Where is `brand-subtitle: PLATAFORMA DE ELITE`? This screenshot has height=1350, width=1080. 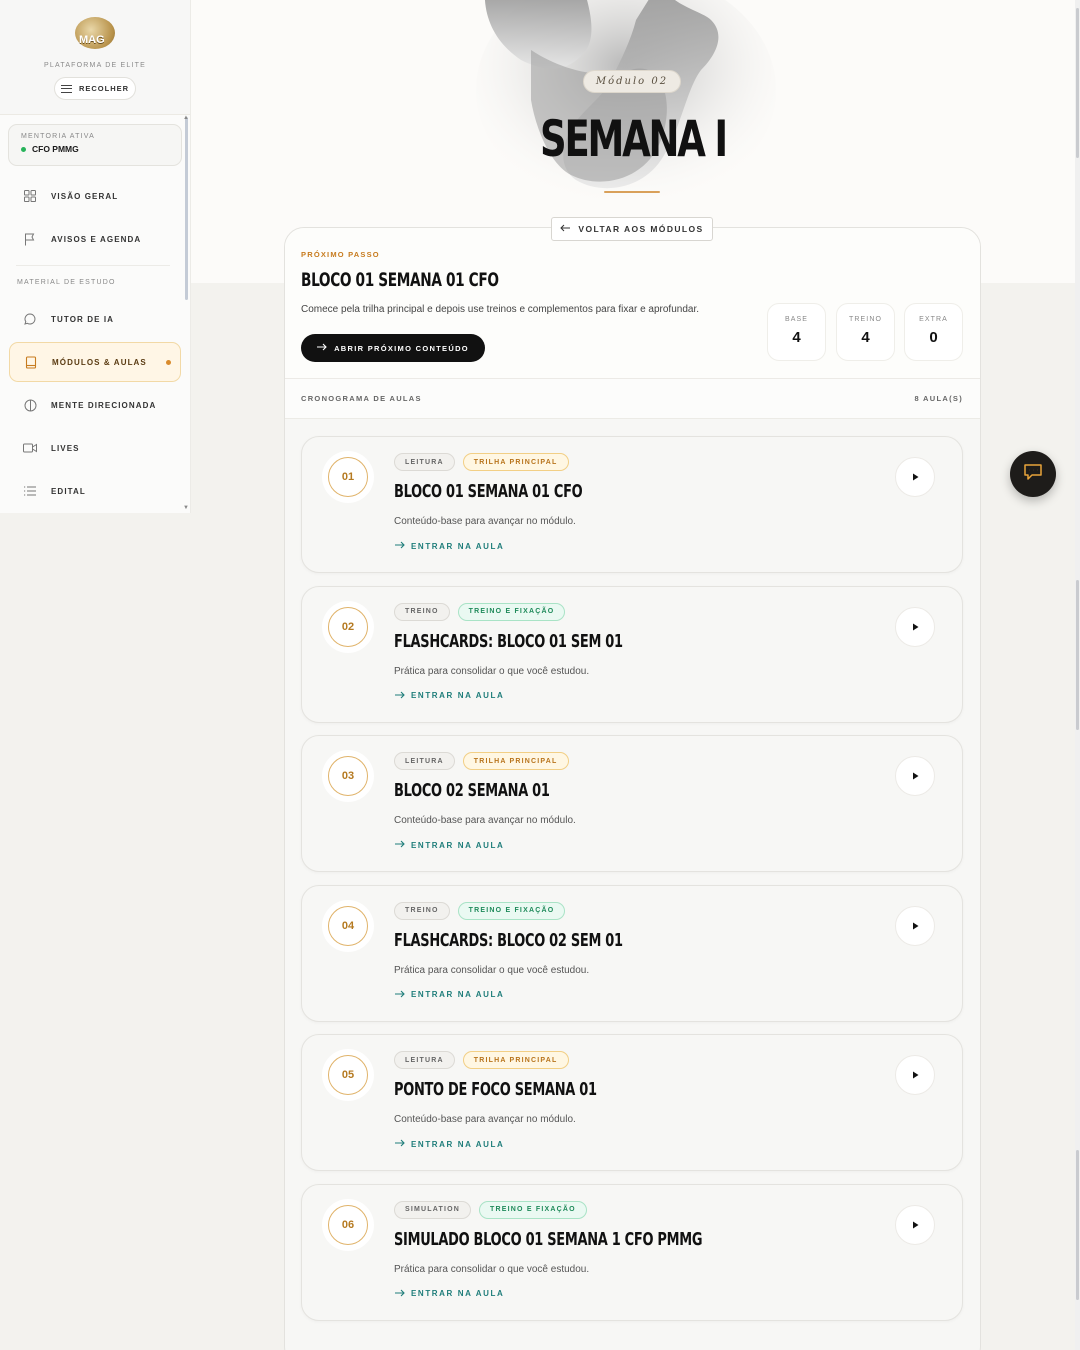
brand-subtitle: PLATAFORMA DE ELITE is located at coordinates (95, 65).